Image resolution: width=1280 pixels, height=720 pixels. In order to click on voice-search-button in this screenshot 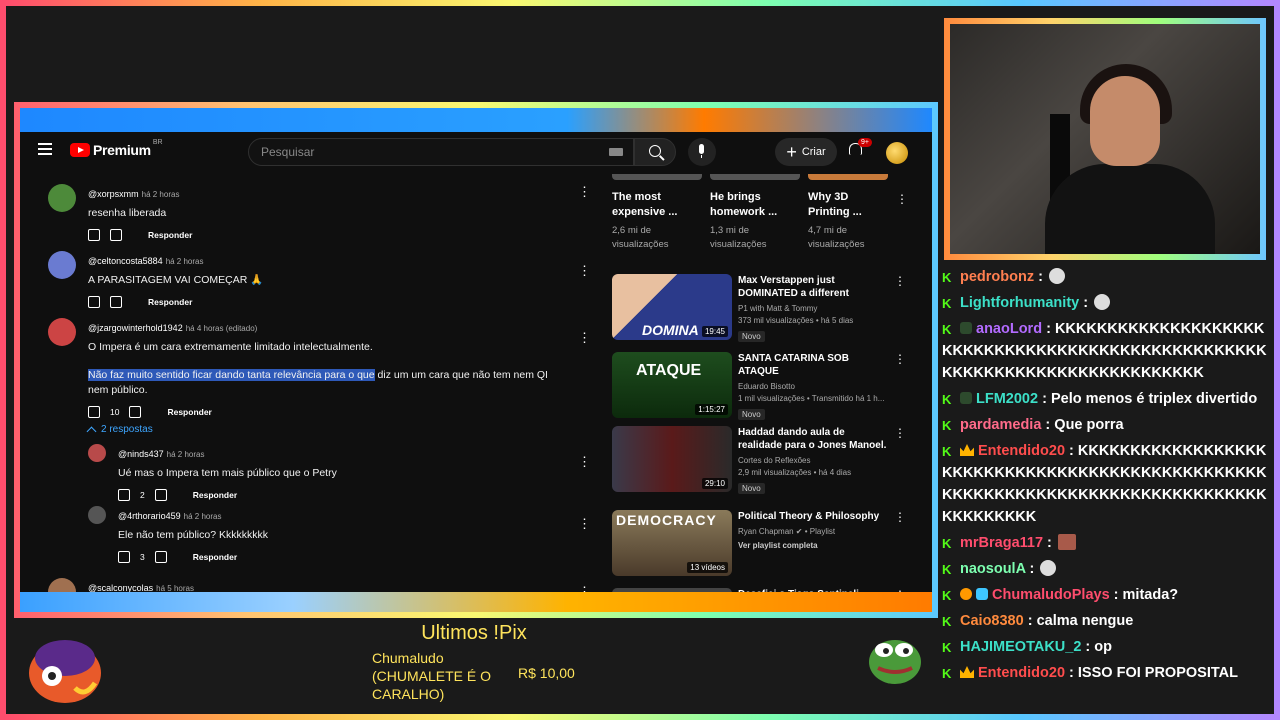, I will do `click(702, 152)`.